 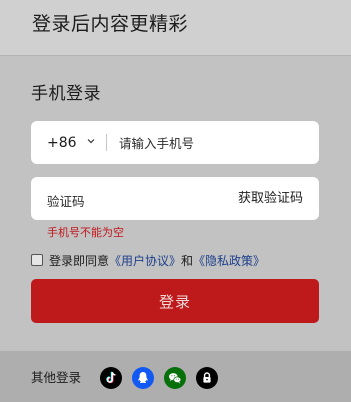 What do you see at coordinates (66, 94) in the screenshot?
I see `section-title: 手机登录` at bounding box center [66, 94].